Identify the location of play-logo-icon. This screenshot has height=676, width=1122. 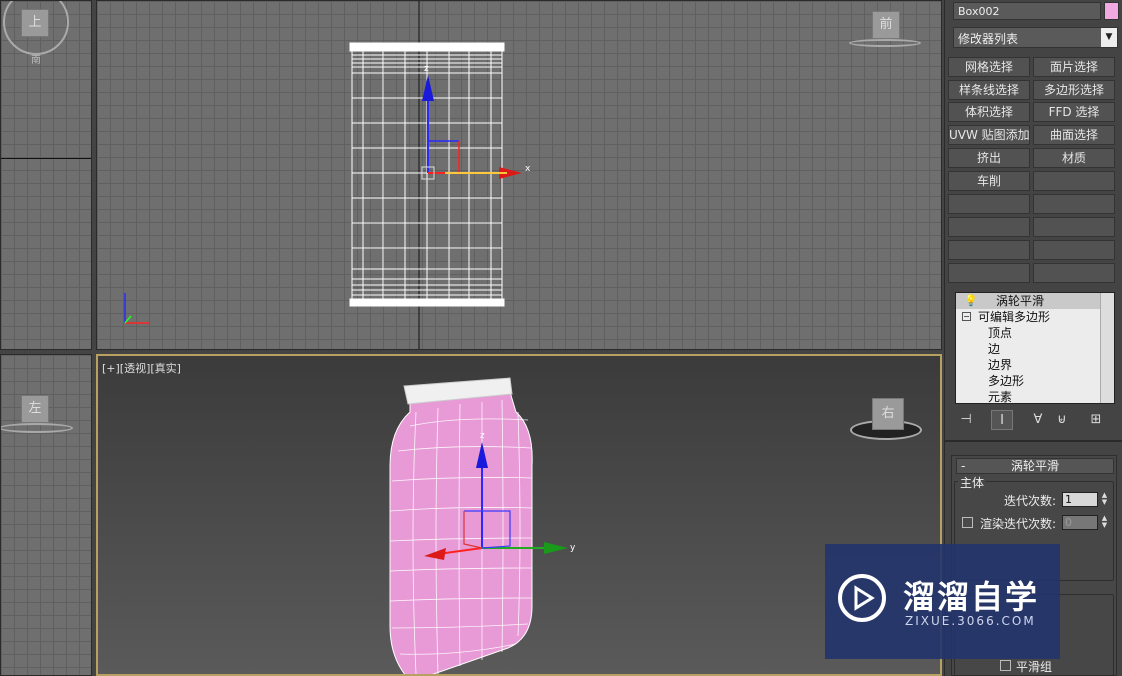
(862, 598).